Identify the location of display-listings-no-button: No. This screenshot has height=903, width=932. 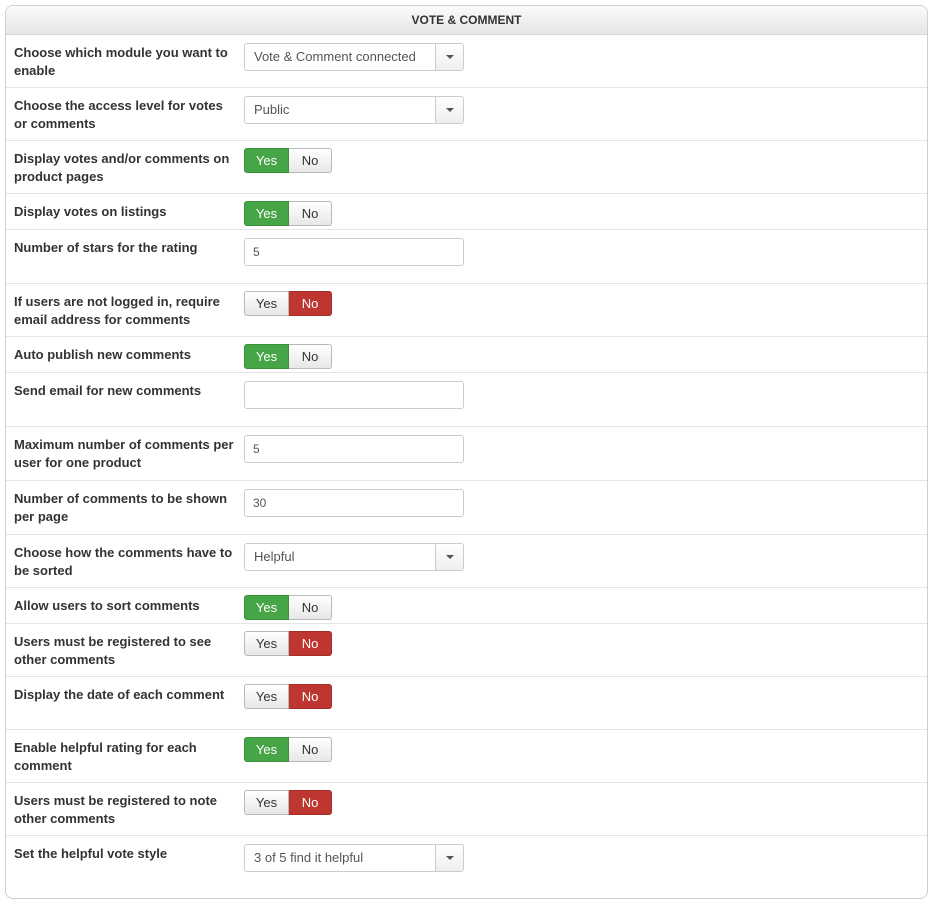
(310, 213).